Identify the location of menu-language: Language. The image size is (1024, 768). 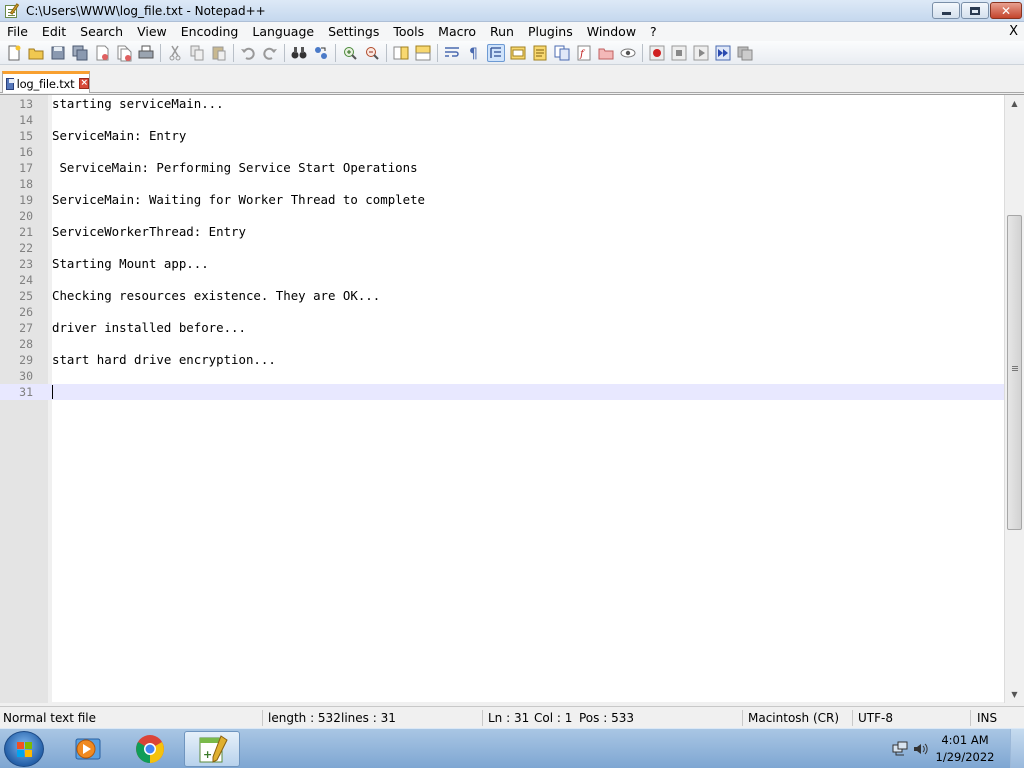
(283, 31).